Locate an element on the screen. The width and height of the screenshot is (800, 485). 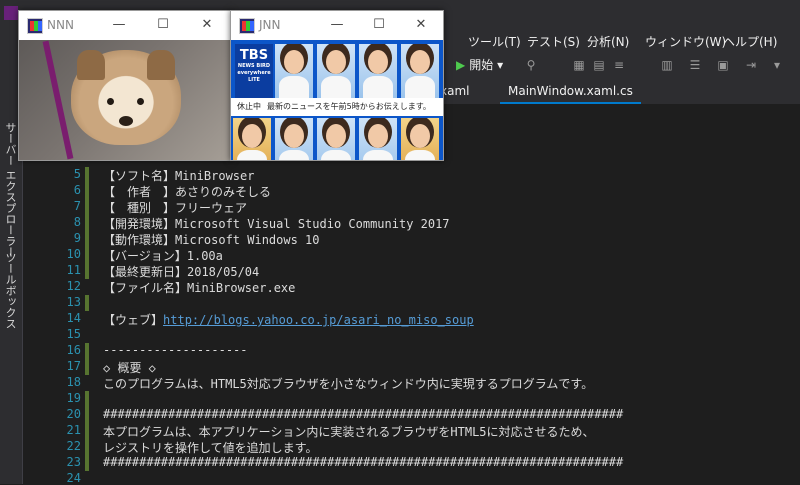
code-line: 【 作者 】あさりのみそしる is located at coordinates (187, 192).